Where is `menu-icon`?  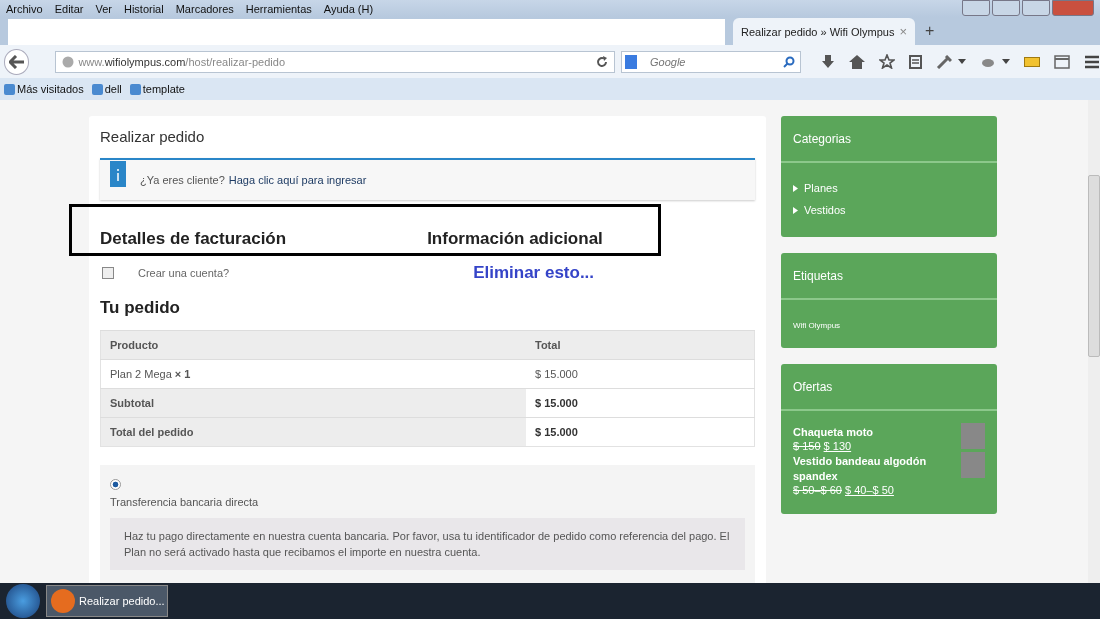 menu-icon is located at coordinates (1092, 61).